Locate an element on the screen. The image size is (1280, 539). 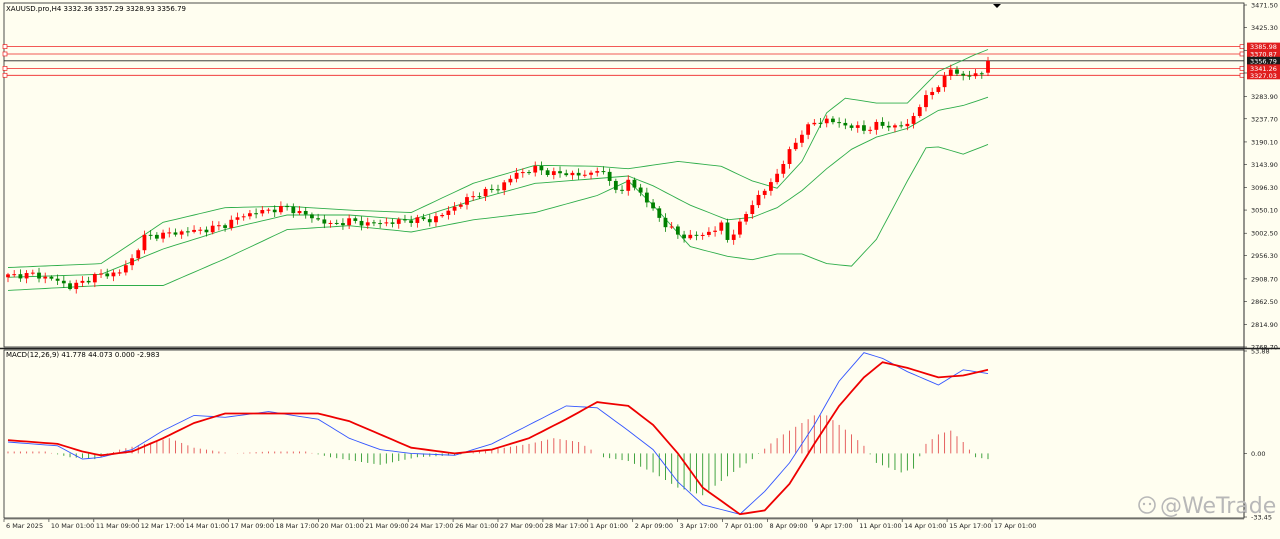
x-tick-label: 17 Apr 01:00 is located at coordinates (1015, 526).